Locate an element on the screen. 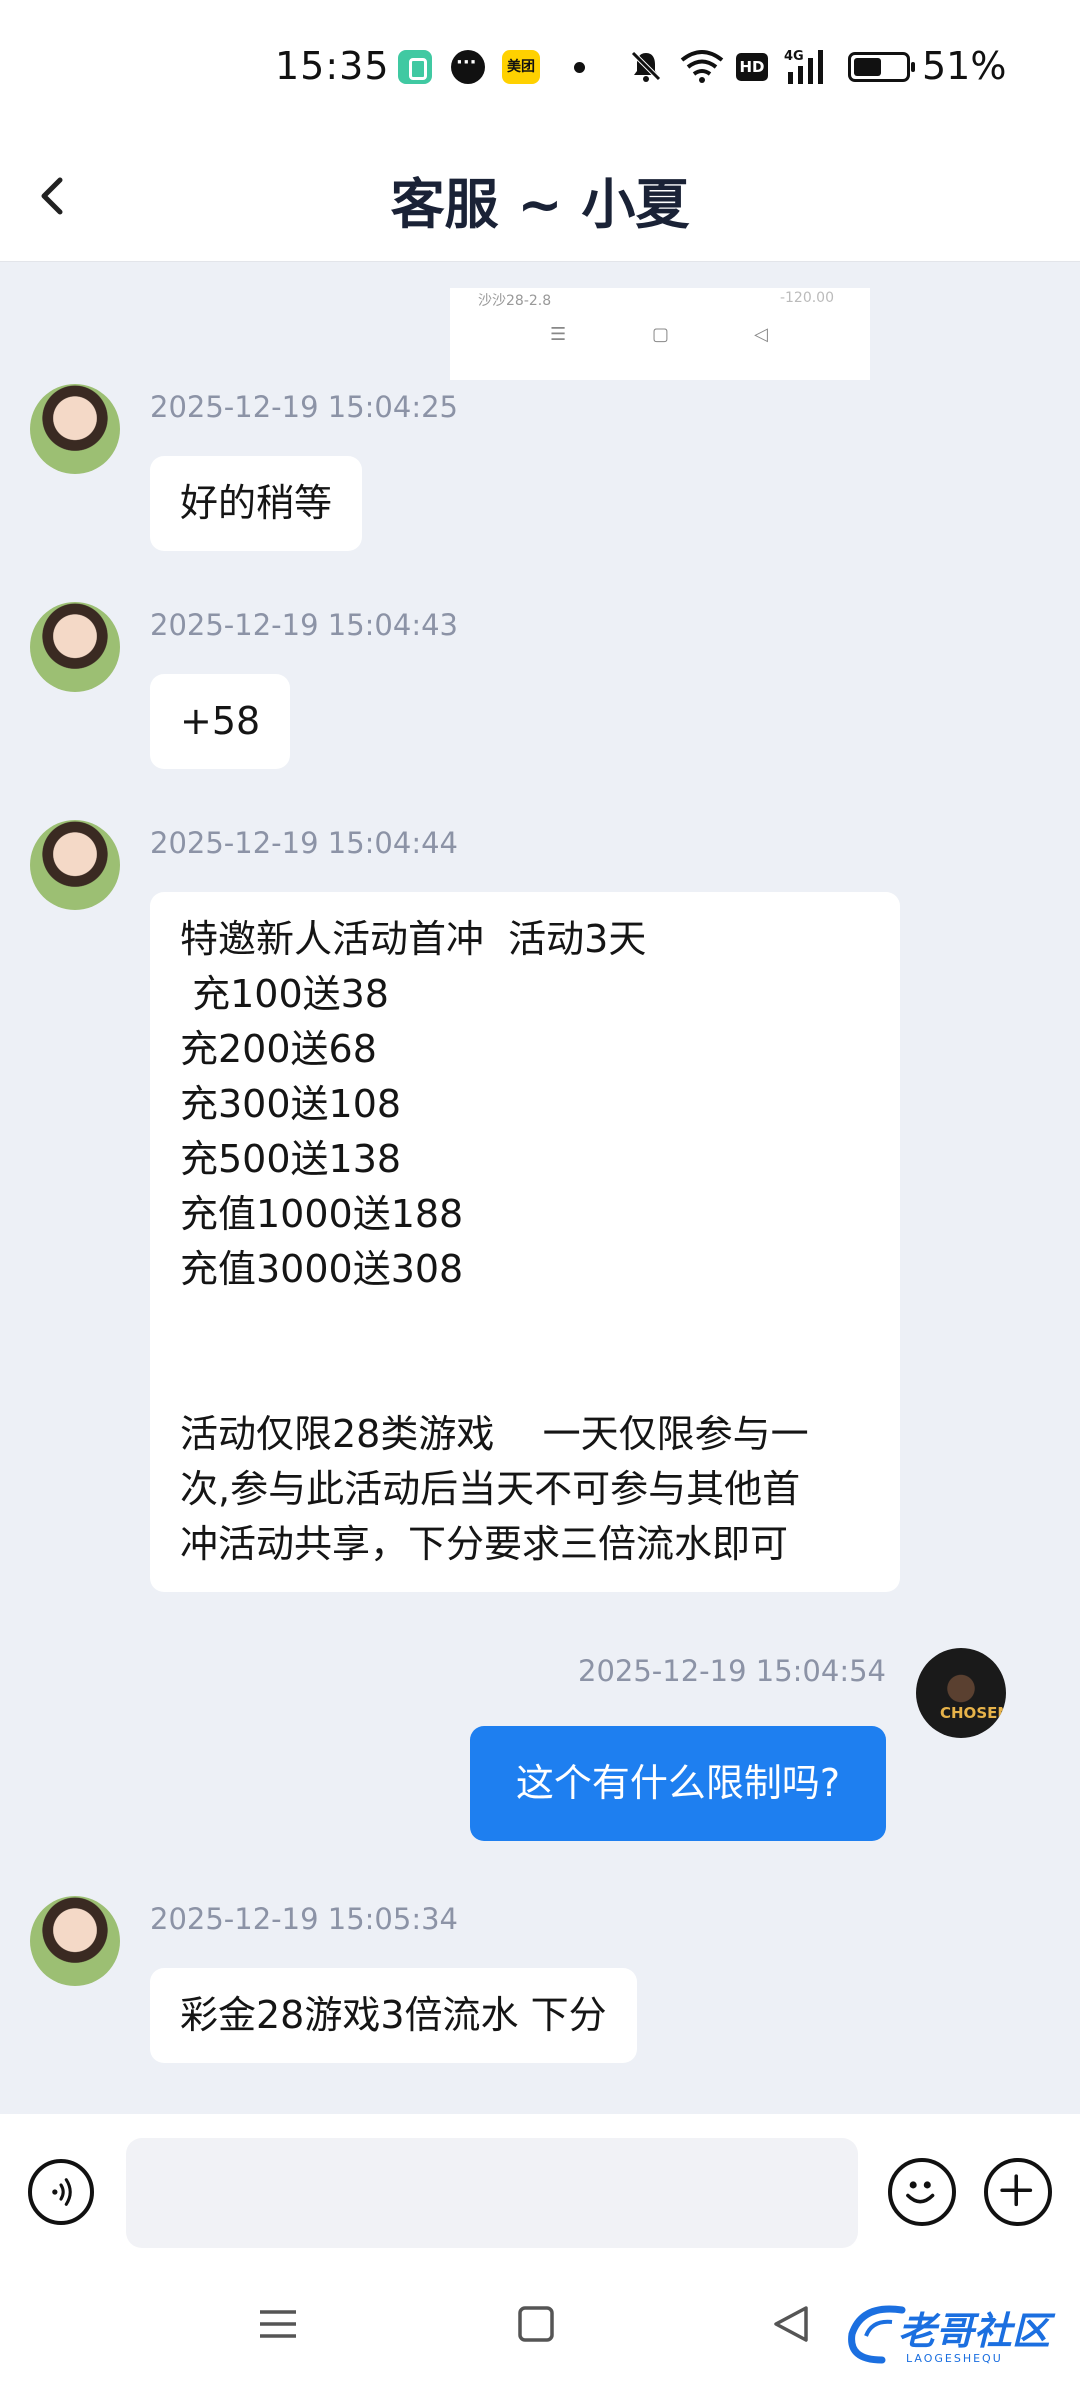  message-timestamp: 2025-12-19 15:04:54 is located at coordinates (732, 1671).